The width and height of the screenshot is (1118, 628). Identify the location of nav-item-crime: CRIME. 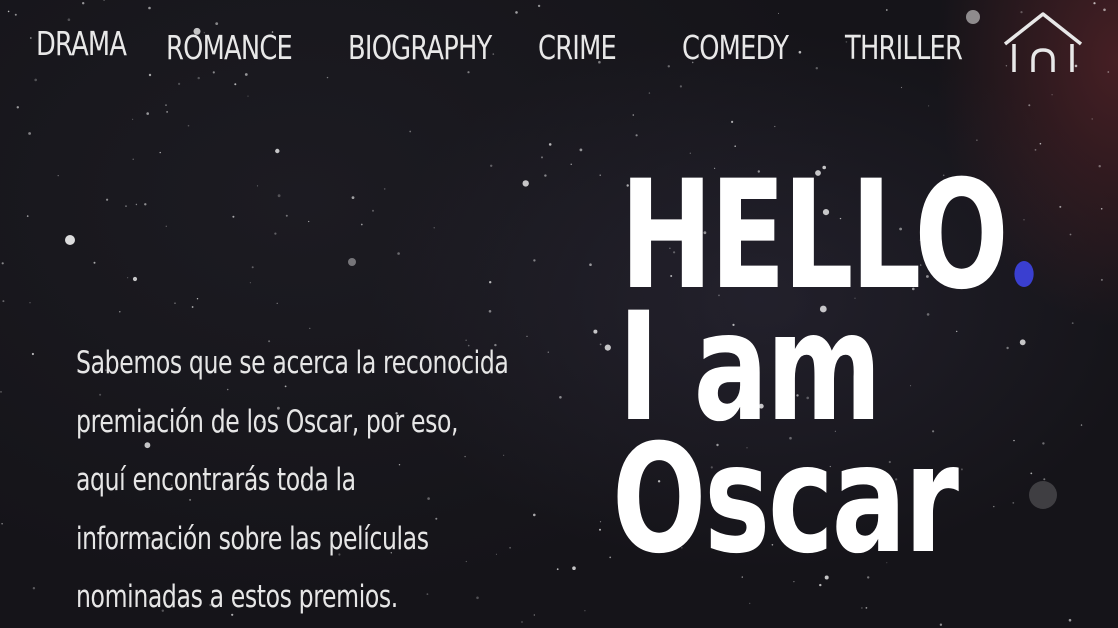
(577, 48).